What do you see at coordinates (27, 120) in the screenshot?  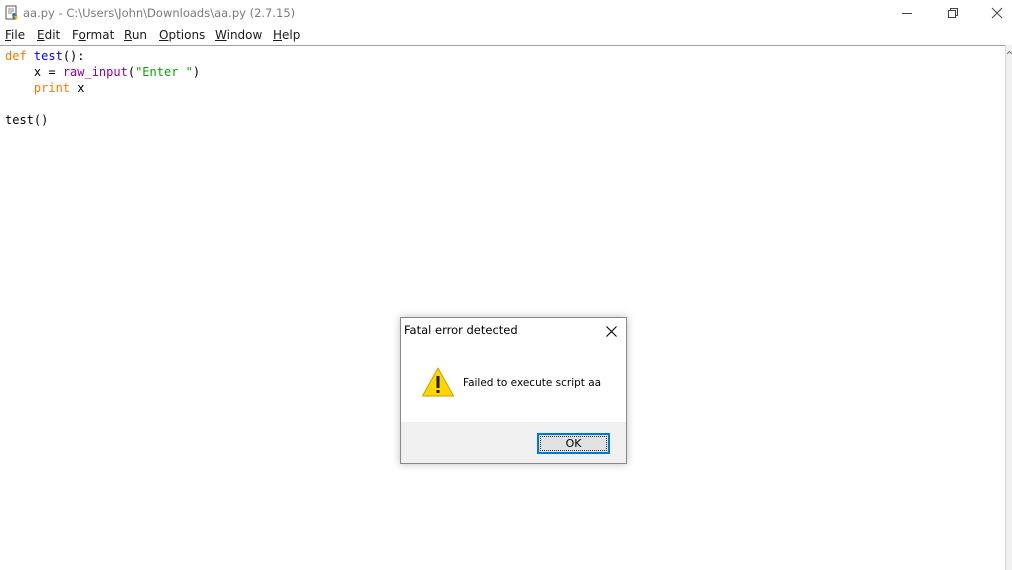 I see `code-line: test()` at bounding box center [27, 120].